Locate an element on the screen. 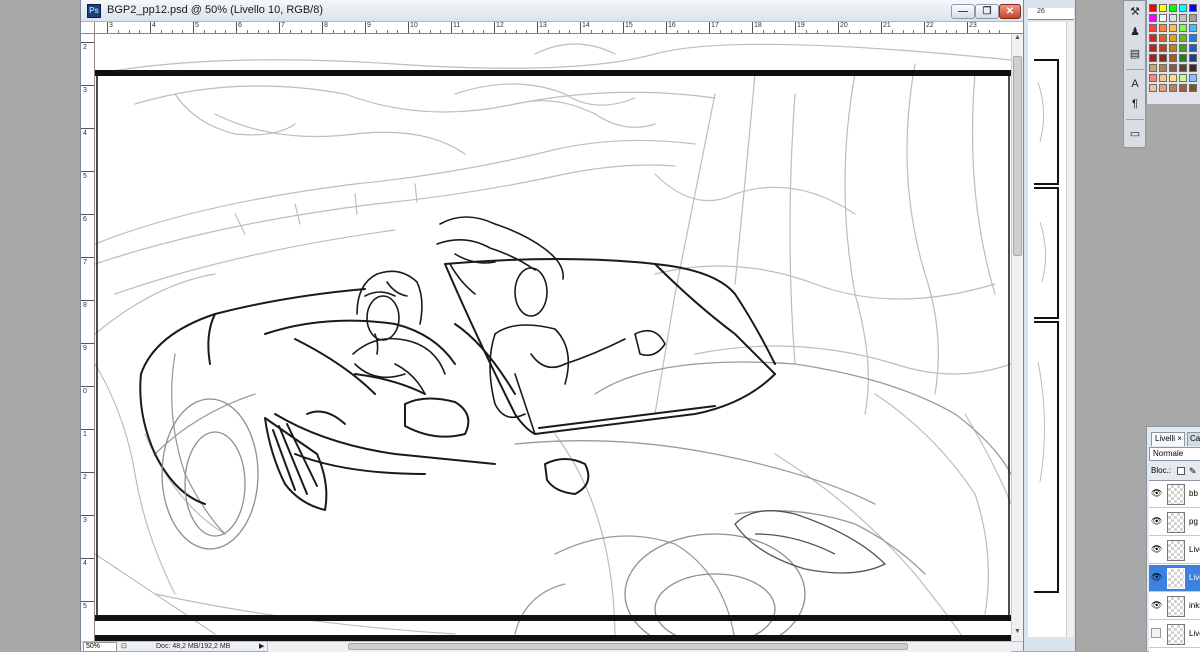  tab-close-icon: × is located at coordinates (1179, 438).